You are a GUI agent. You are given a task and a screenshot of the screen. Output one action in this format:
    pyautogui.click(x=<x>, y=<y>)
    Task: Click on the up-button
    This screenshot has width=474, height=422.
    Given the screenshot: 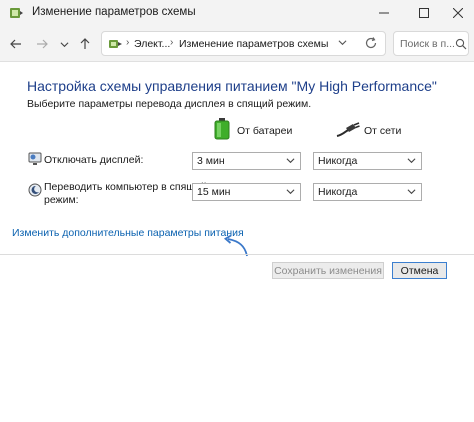 What is the action you would take?
    pyautogui.click(x=85, y=44)
    